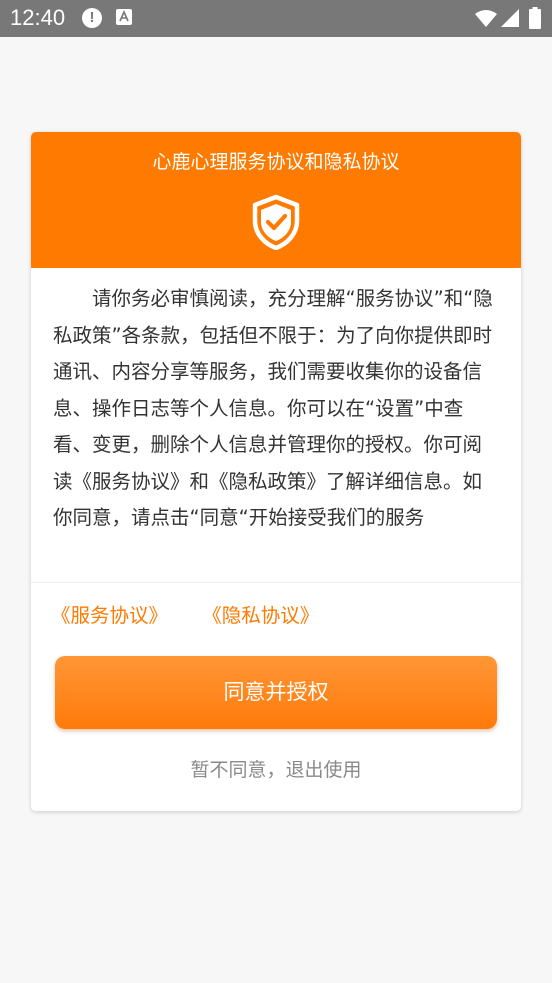 The image size is (552, 983). I want to click on disagree-exit-link: 暂不同意，退出使用, so click(276, 770).